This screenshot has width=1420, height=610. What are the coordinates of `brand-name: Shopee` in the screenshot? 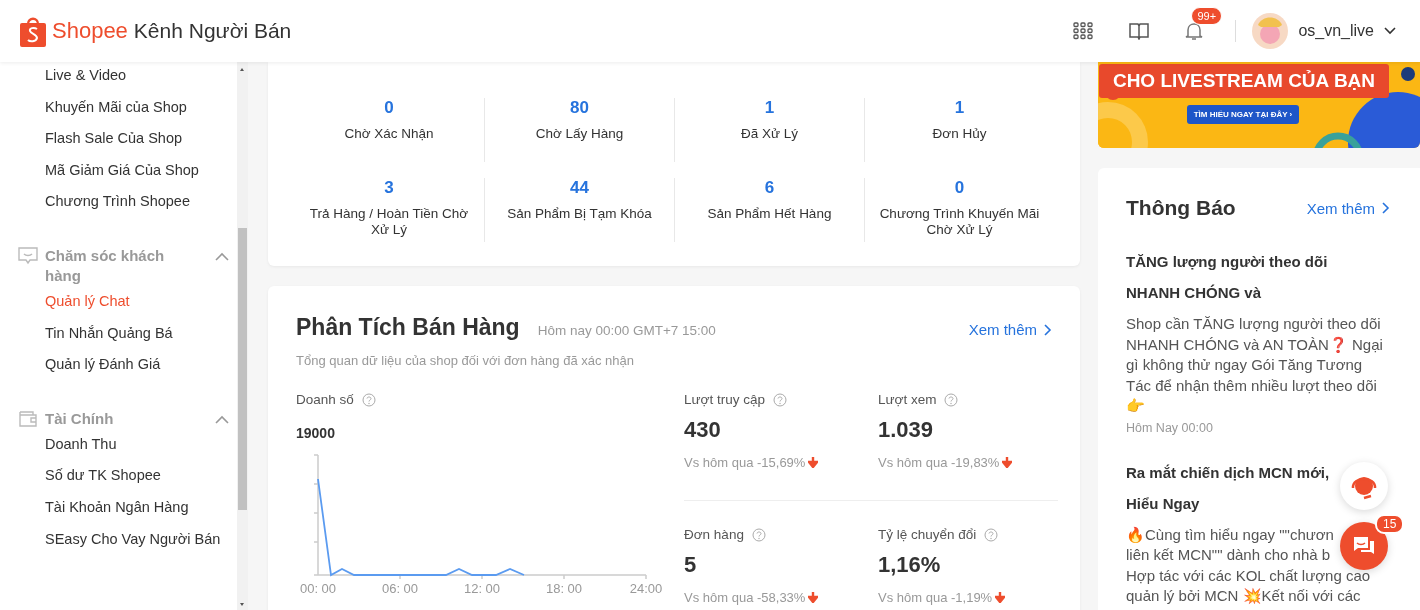 It's located at (90, 31).